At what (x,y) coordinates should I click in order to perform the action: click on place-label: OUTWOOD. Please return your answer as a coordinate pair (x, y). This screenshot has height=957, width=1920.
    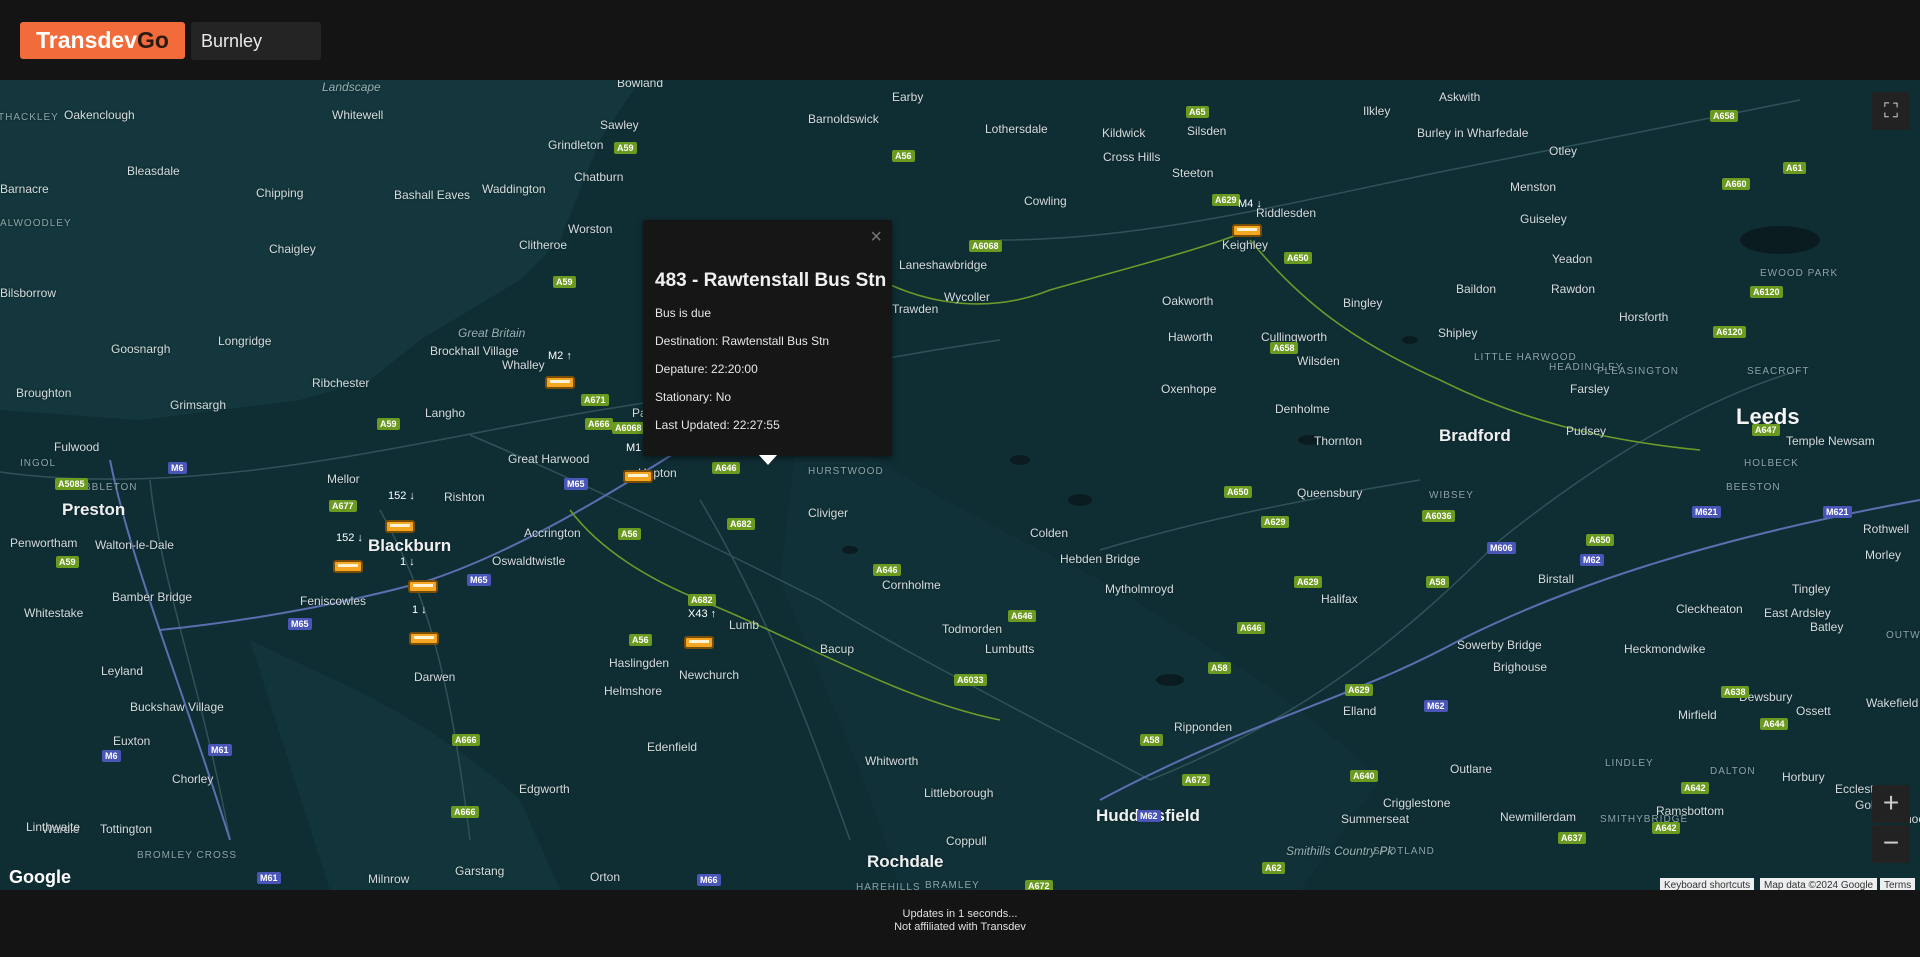
    Looking at the image, I should click on (1903, 635).